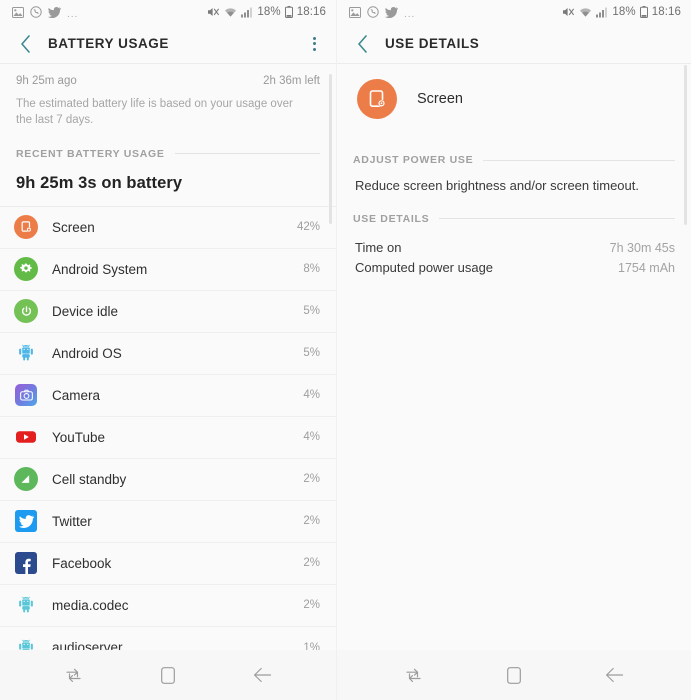 This screenshot has height=700, width=691. What do you see at coordinates (168, 354) in the screenshot?
I see `table-row: Android OS 5%` at bounding box center [168, 354].